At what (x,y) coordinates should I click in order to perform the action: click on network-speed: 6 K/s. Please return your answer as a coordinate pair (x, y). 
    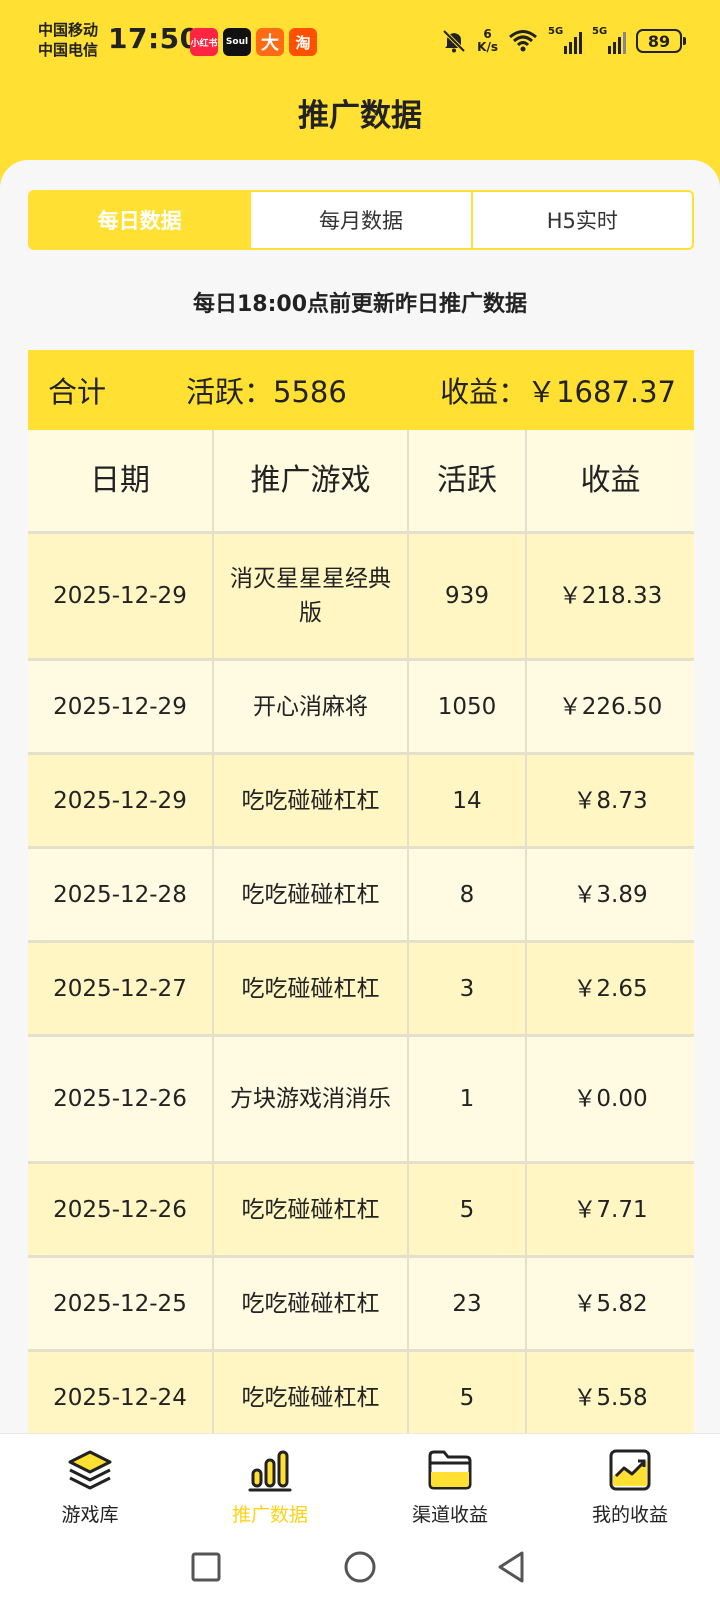
    Looking at the image, I should click on (487, 41).